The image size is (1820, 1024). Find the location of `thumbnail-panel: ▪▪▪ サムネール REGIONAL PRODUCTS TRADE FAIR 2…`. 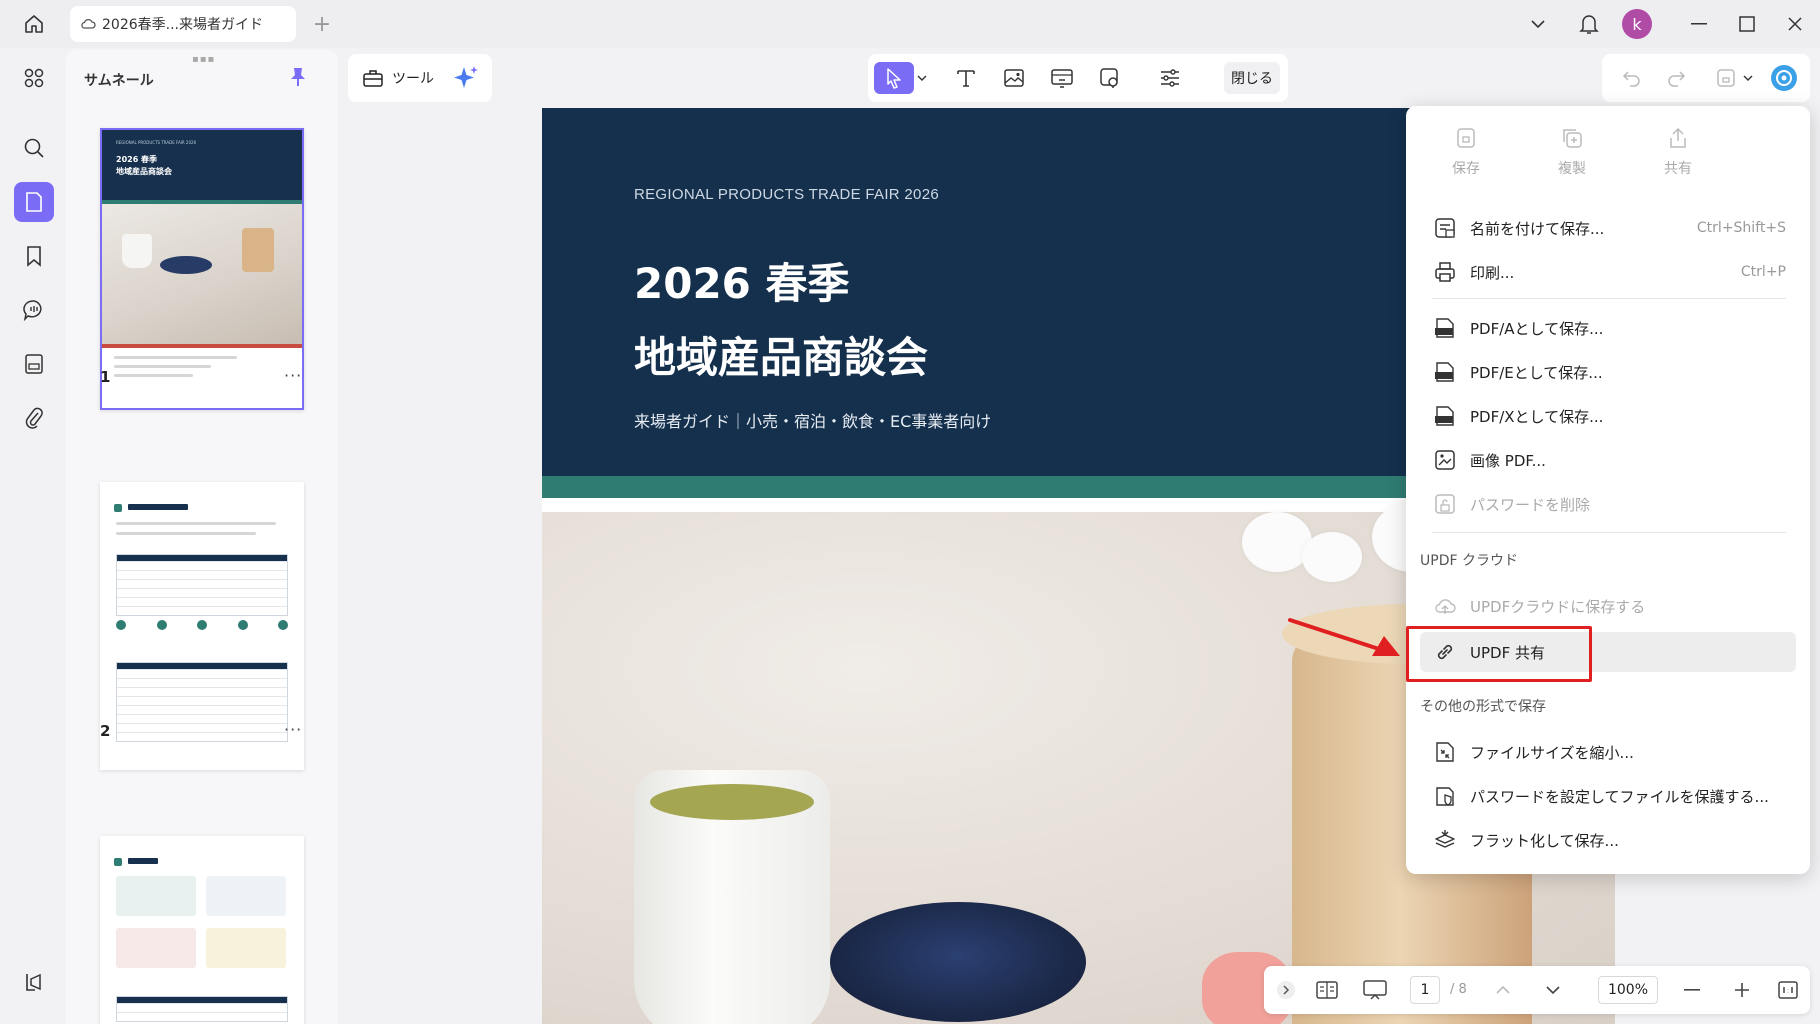

thumbnail-panel: ▪▪▪ サムネール REGIONAL PRODUCTS TRADE FAIR 2… is located at coordinates (202, 537).